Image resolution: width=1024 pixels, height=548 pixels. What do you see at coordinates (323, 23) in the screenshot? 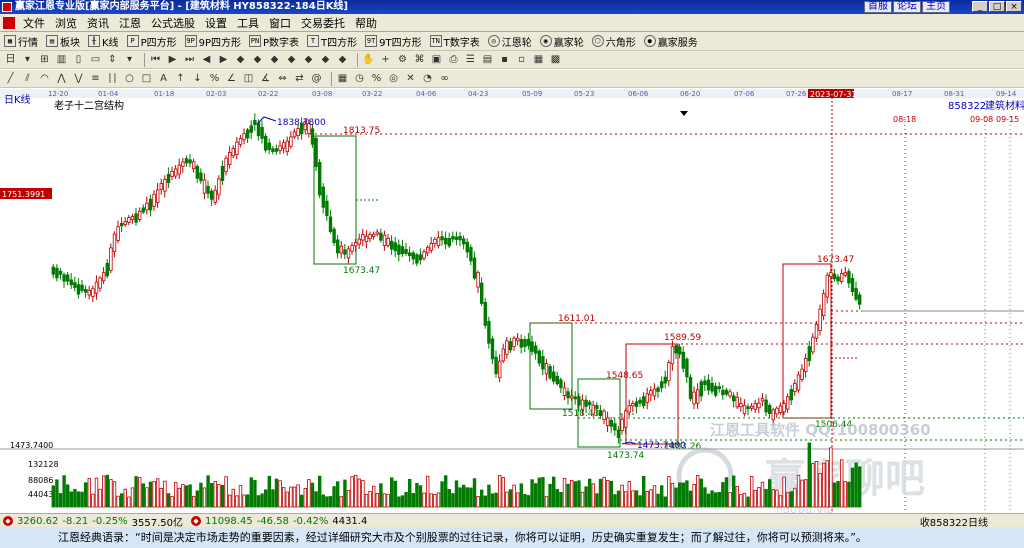
I see `menu-trade: 交易委托` at bounding box center [323, 23].